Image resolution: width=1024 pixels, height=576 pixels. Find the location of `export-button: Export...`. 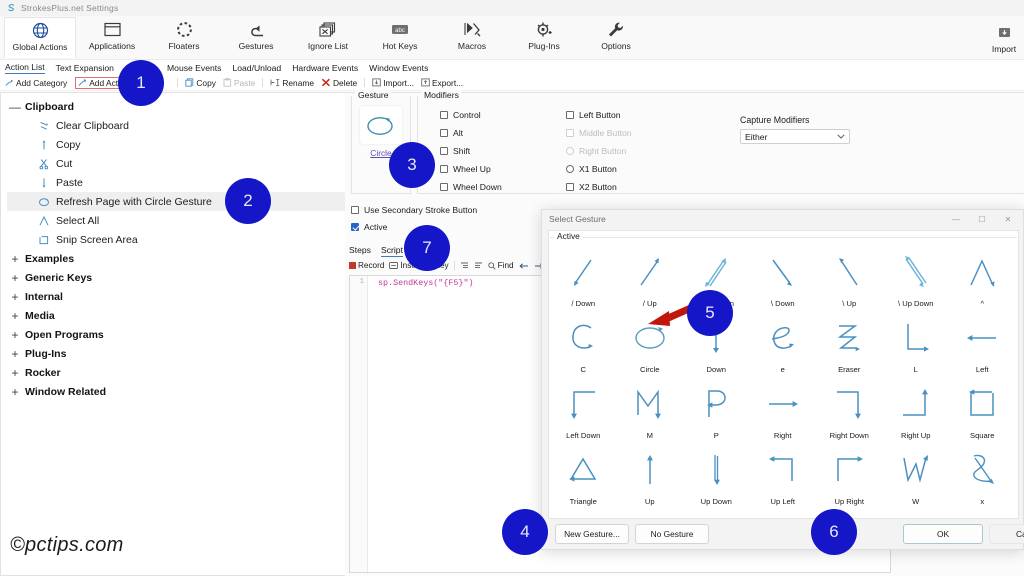

export-button: Export... is located at coordinates (442, 83).